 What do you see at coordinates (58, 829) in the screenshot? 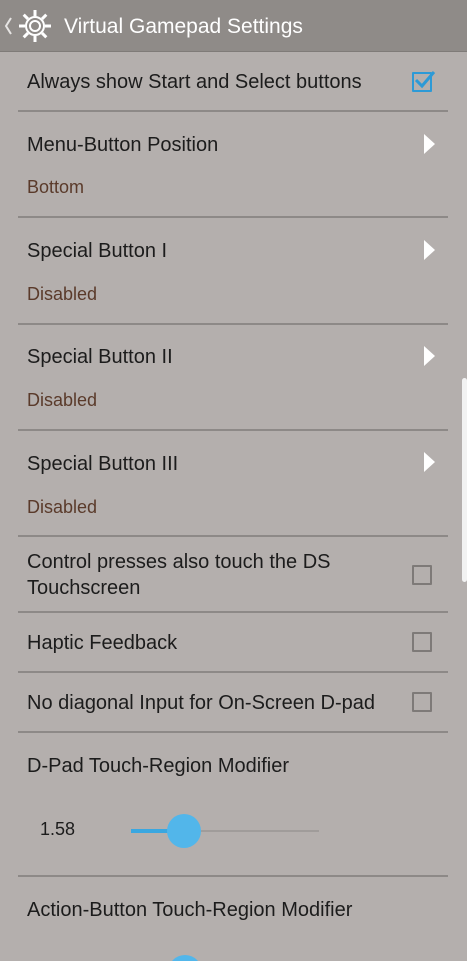
I see `dpad-touch-region-value: 1.58` at bounding box center [58, 829].